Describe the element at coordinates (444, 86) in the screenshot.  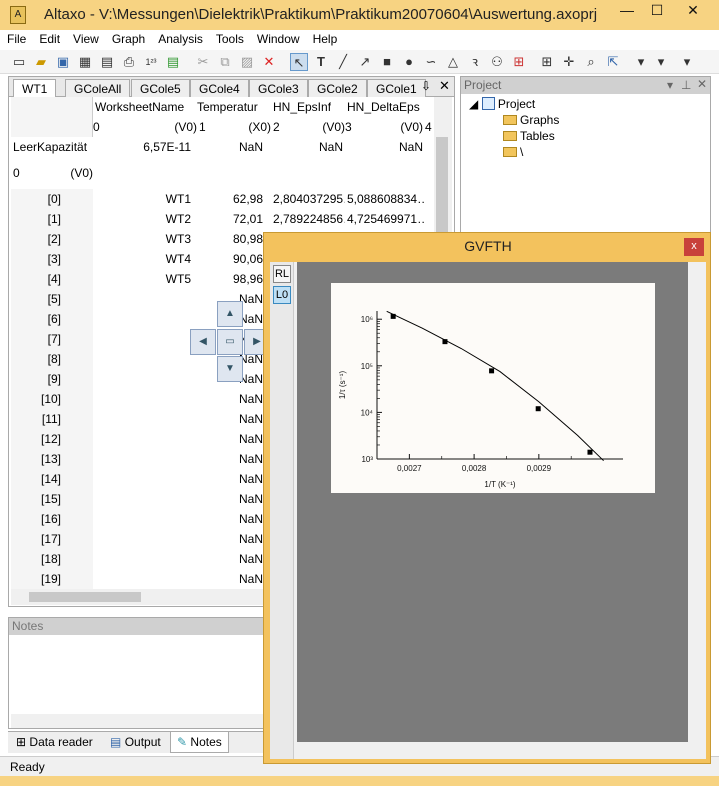
I see `close-tab-icon: ✕` at that location.